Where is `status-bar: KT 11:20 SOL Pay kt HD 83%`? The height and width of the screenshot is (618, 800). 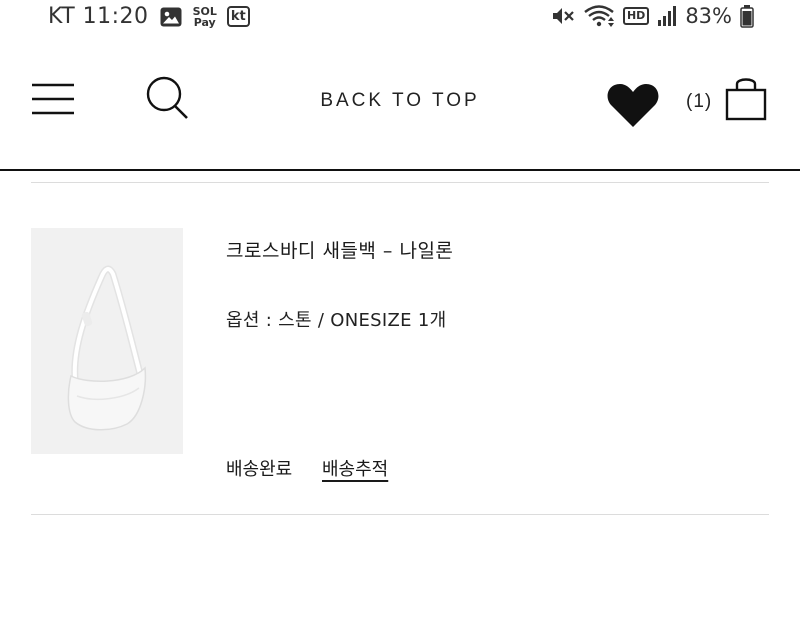
status-bar: KT 11:20 SOL Pay kt HD 83% is located at coordinates (400, 19).